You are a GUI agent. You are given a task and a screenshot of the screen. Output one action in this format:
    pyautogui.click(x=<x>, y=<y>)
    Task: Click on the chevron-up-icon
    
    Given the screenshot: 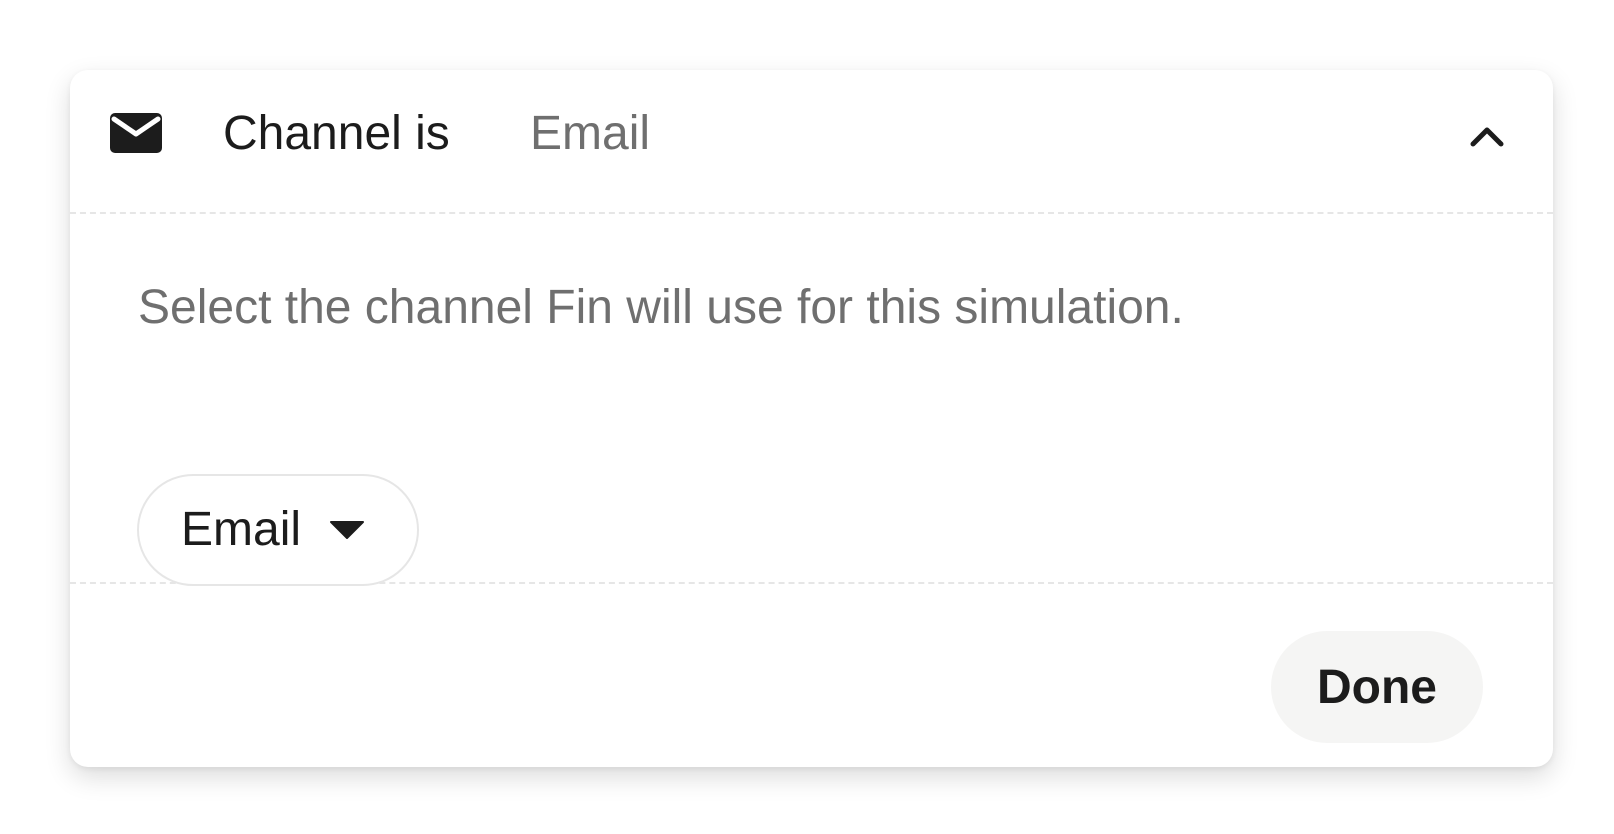 What is the action you would take?
    pyautogui.click(x=1487, y=137)
    